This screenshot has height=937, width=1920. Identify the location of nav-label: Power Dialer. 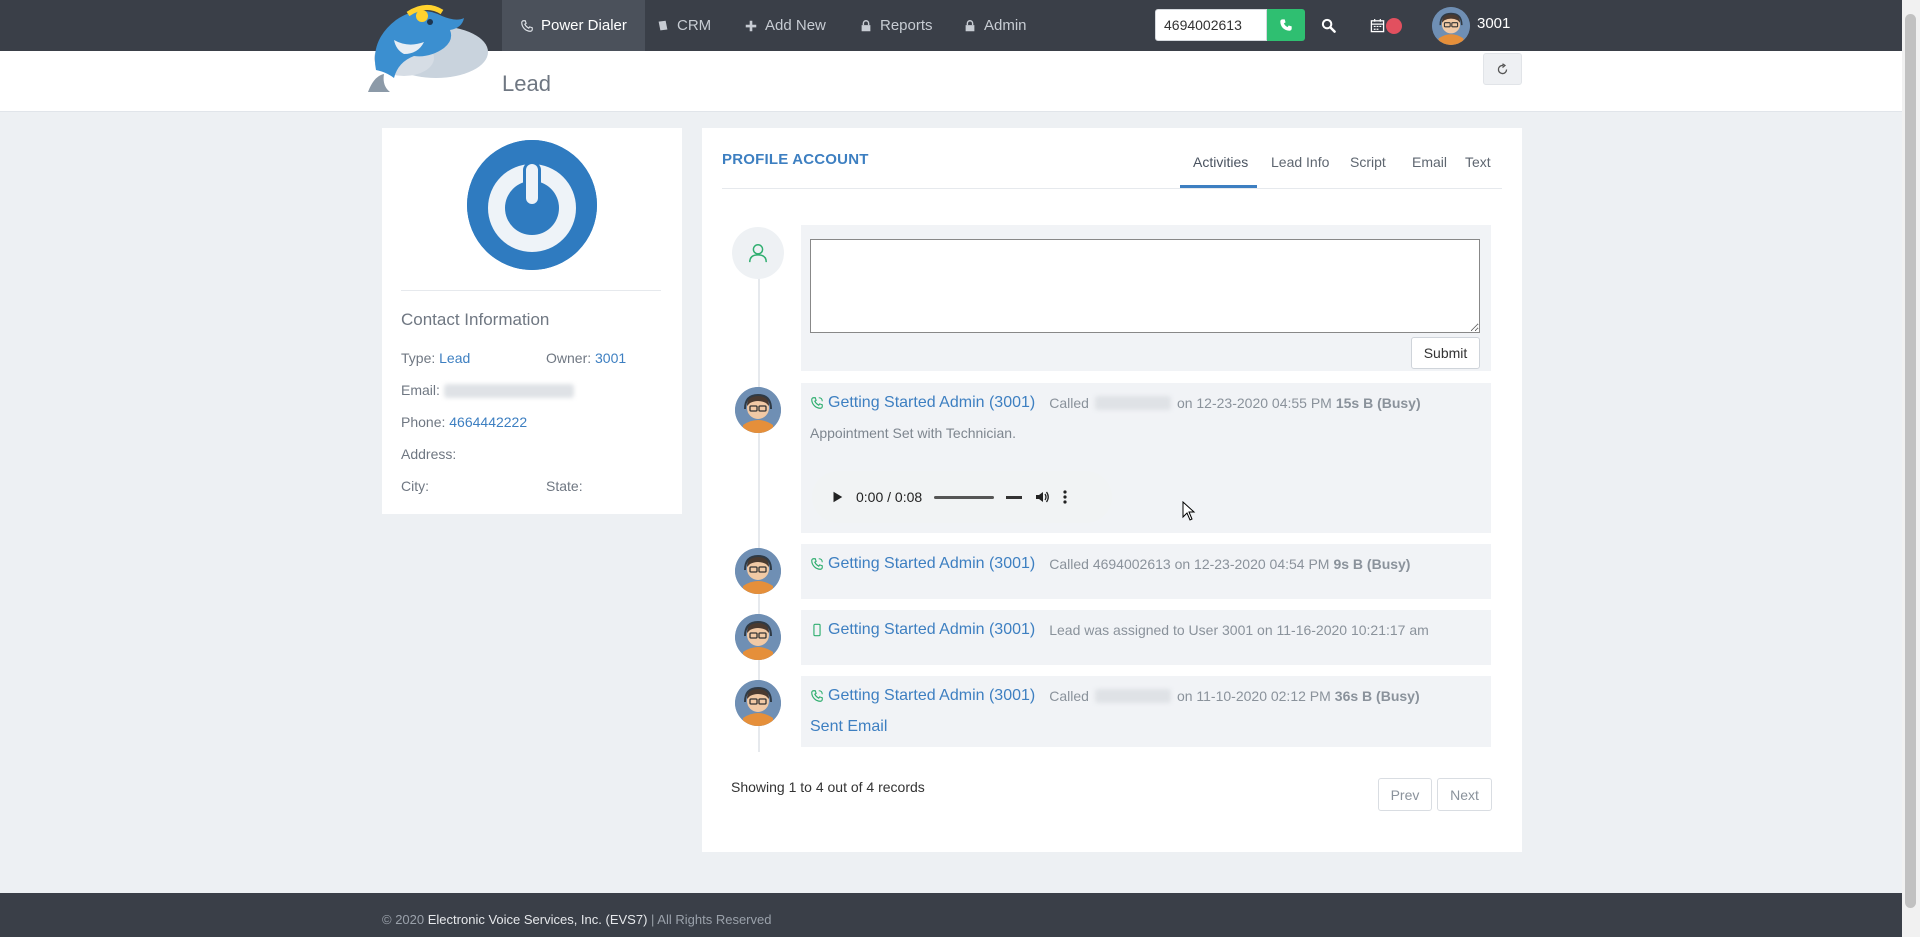
(584, 25).